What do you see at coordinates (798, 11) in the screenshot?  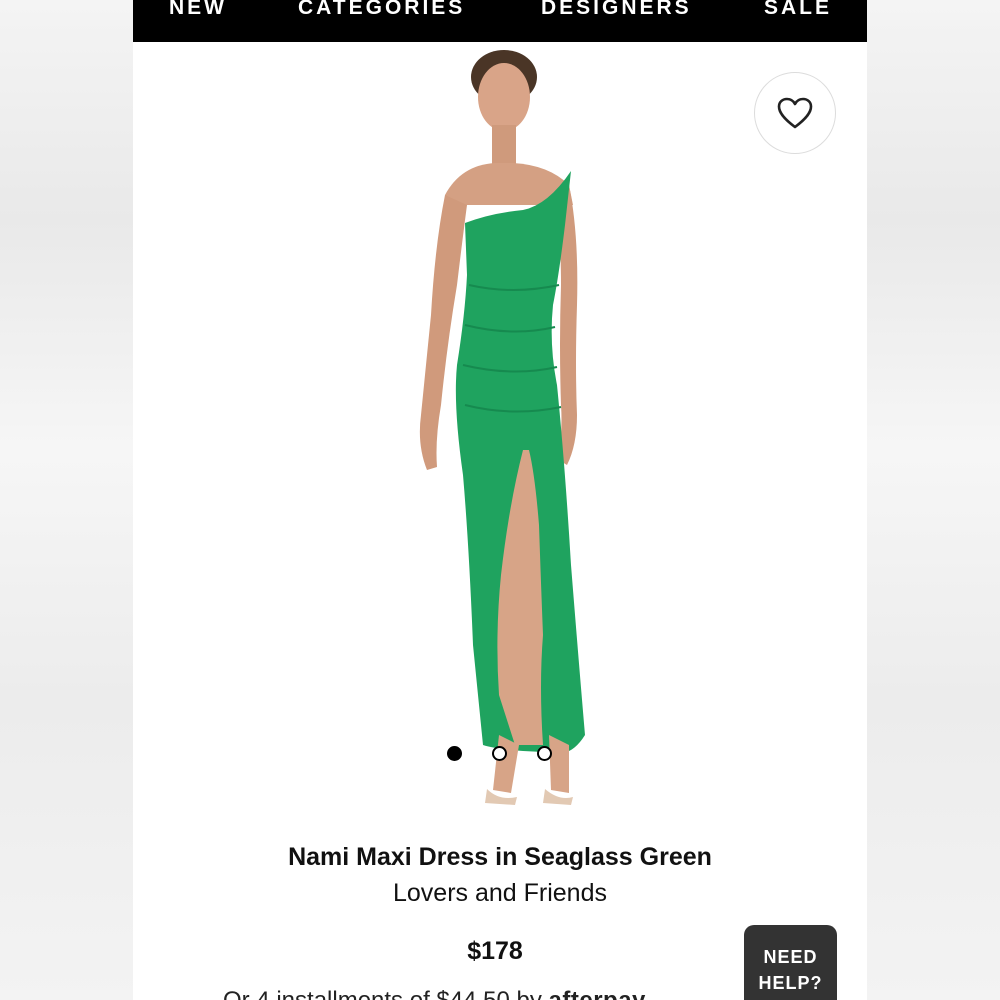 I see `nav-sale: SALE` at bounding box center [798, 11].